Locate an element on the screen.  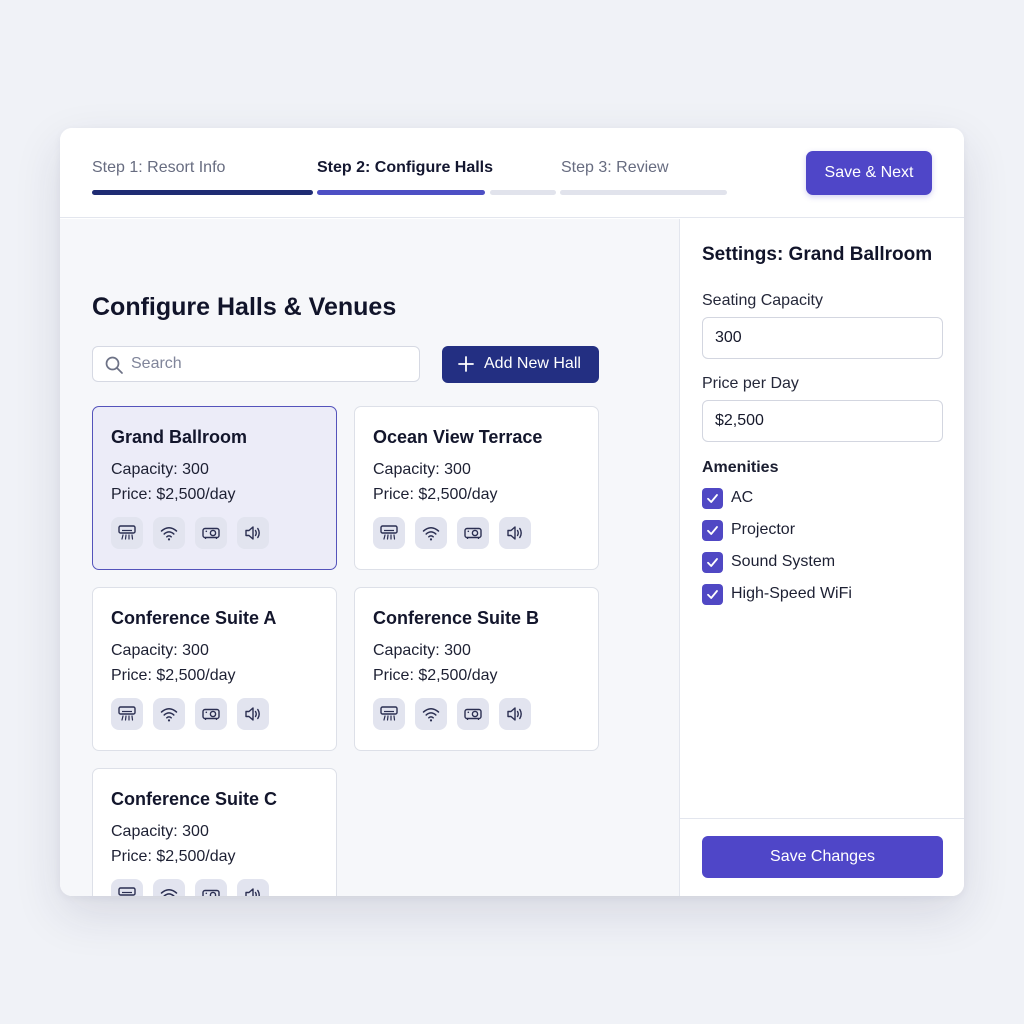
page-title: Configure Halls & Venues is located at coordinates (244, 307).